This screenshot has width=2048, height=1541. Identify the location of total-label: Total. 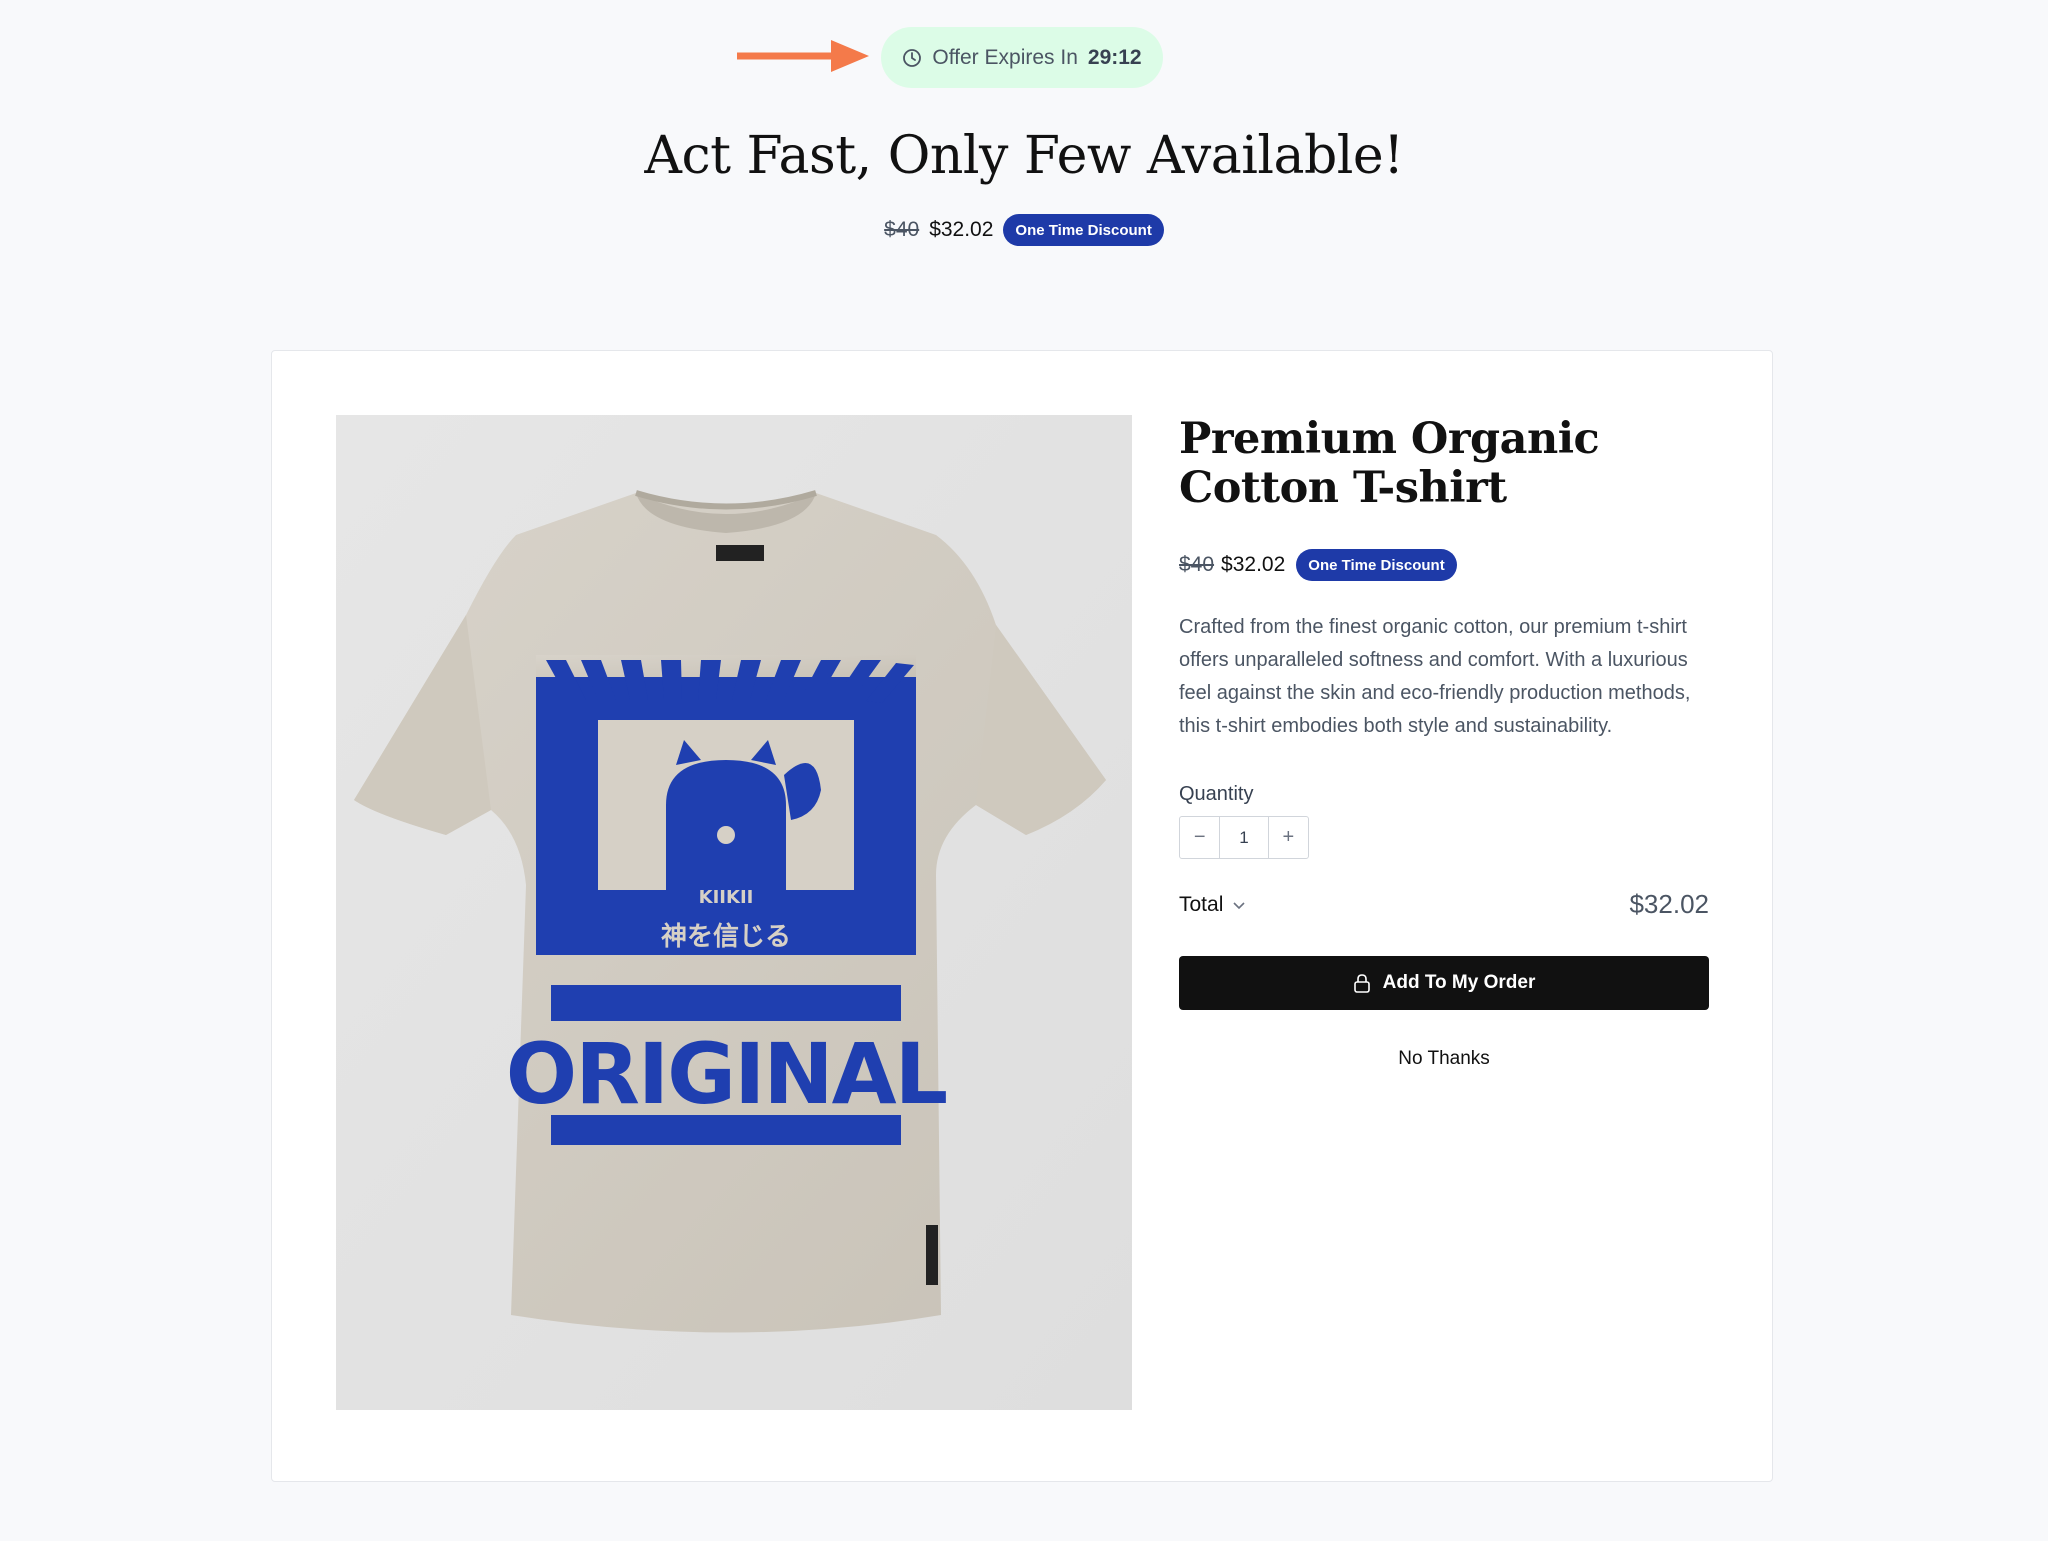
(1201, 904).